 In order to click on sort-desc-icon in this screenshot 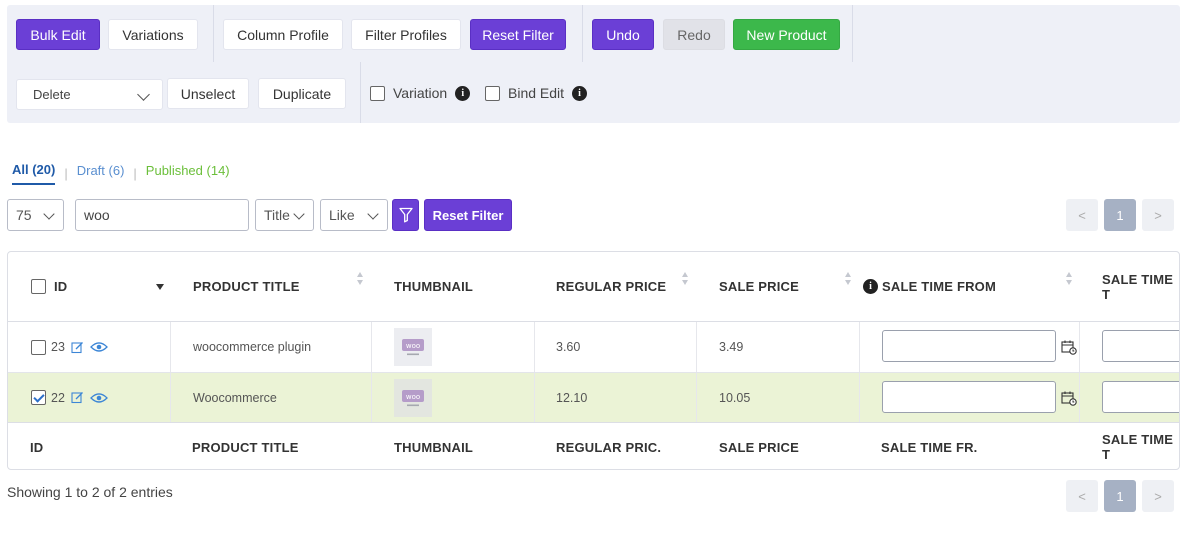, I will do `click(160, 287)`.